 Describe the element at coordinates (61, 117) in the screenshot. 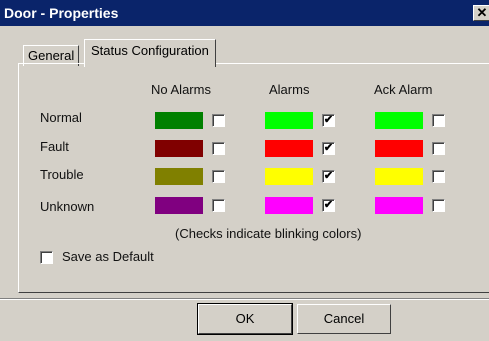

I see `row-label-normal: Normal` at that location.